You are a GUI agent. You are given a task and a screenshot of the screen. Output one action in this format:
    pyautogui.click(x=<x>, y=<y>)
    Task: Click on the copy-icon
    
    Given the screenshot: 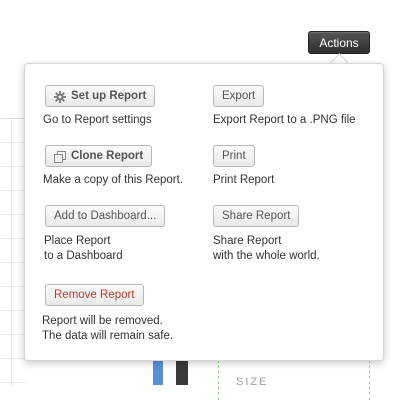 What is the action you would take?
    pyautogui.click(x=60, y=156)
    